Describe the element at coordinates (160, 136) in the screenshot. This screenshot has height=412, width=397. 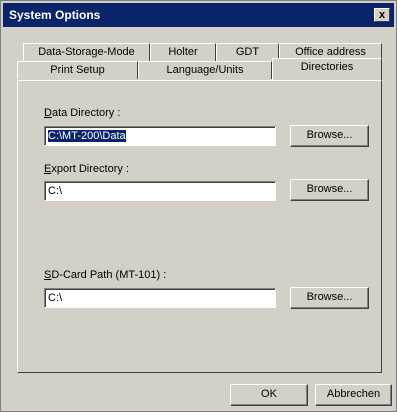
I see `data-directory-field: C:\MT-200\Data` at that location.